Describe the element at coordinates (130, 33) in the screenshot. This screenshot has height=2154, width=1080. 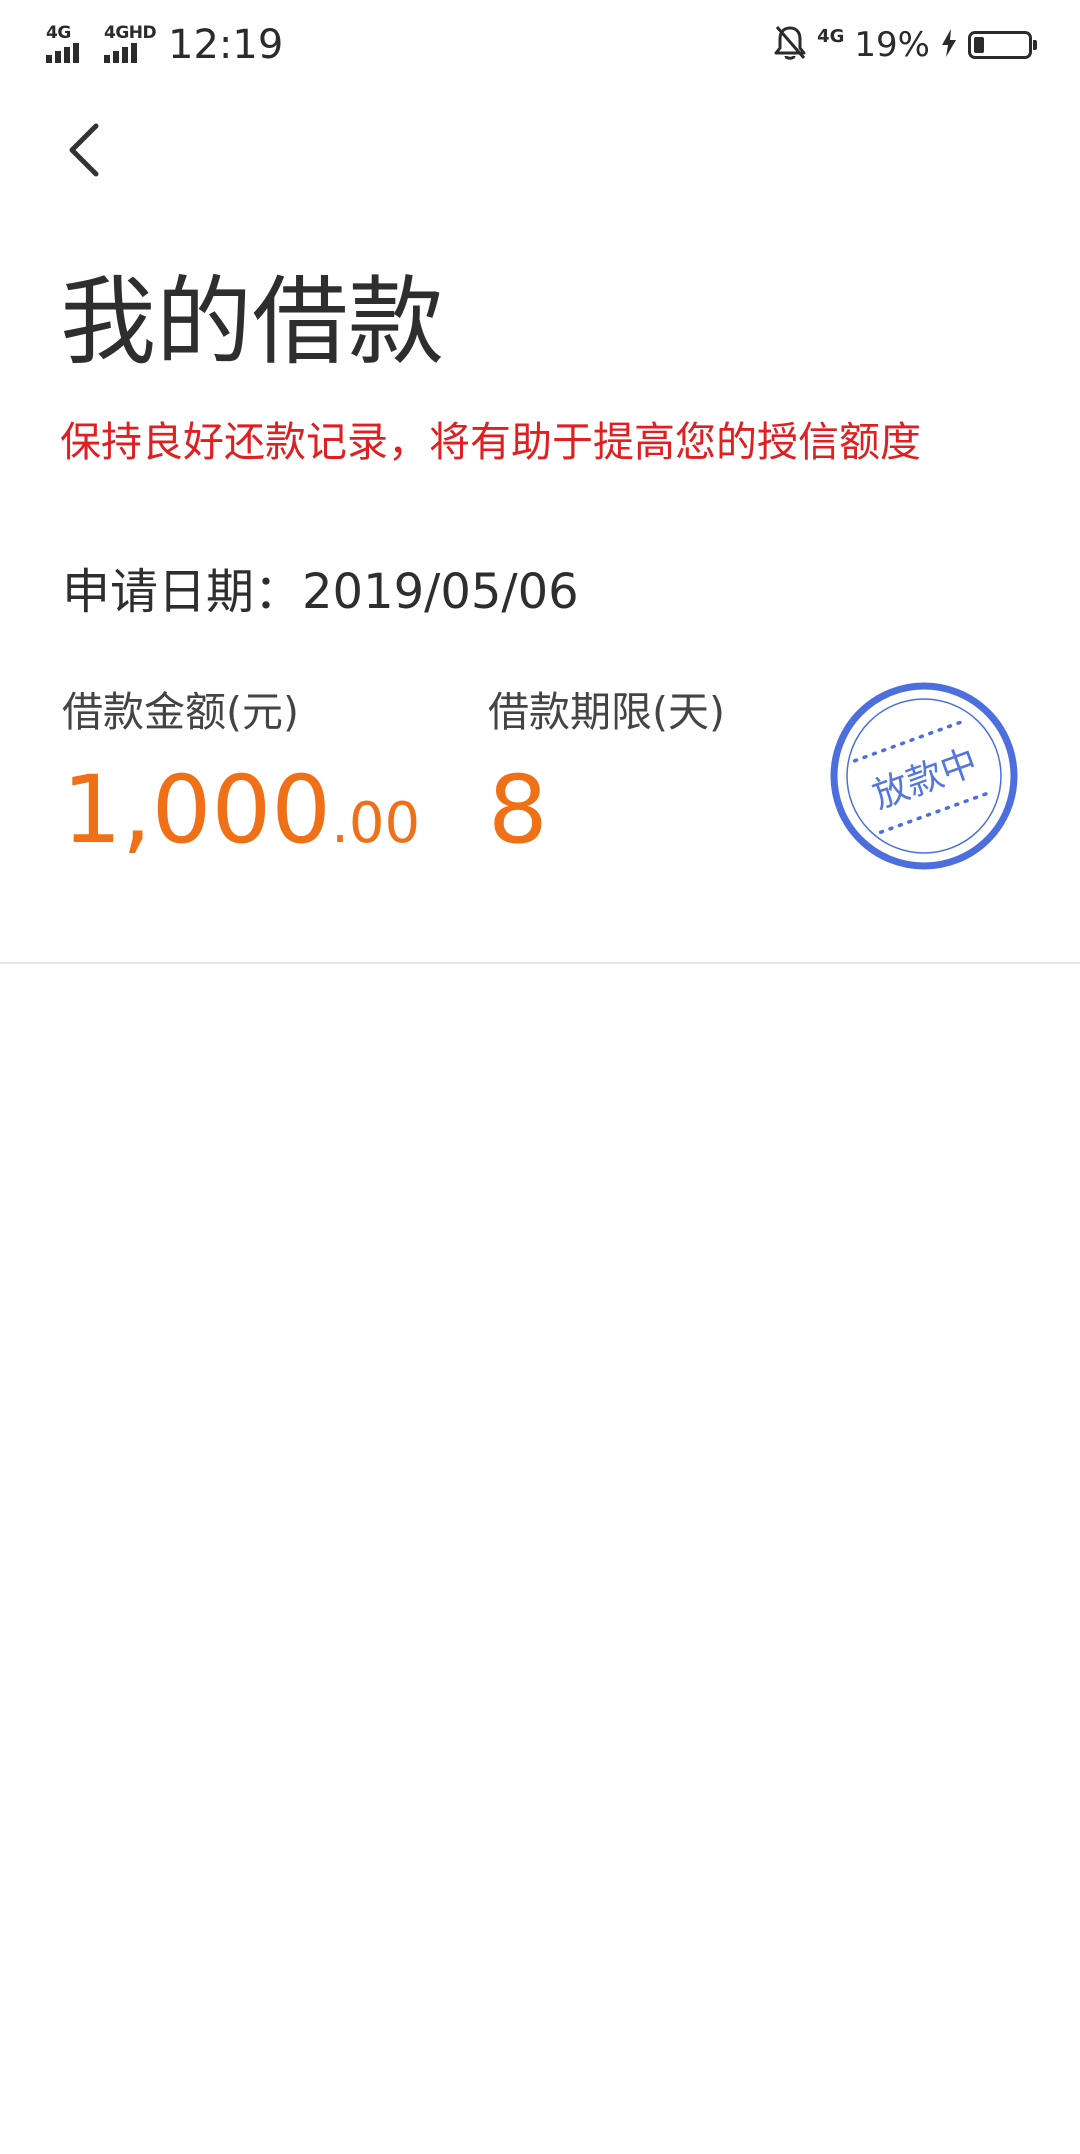
I see `network-type-label: 4GHD` at that location.